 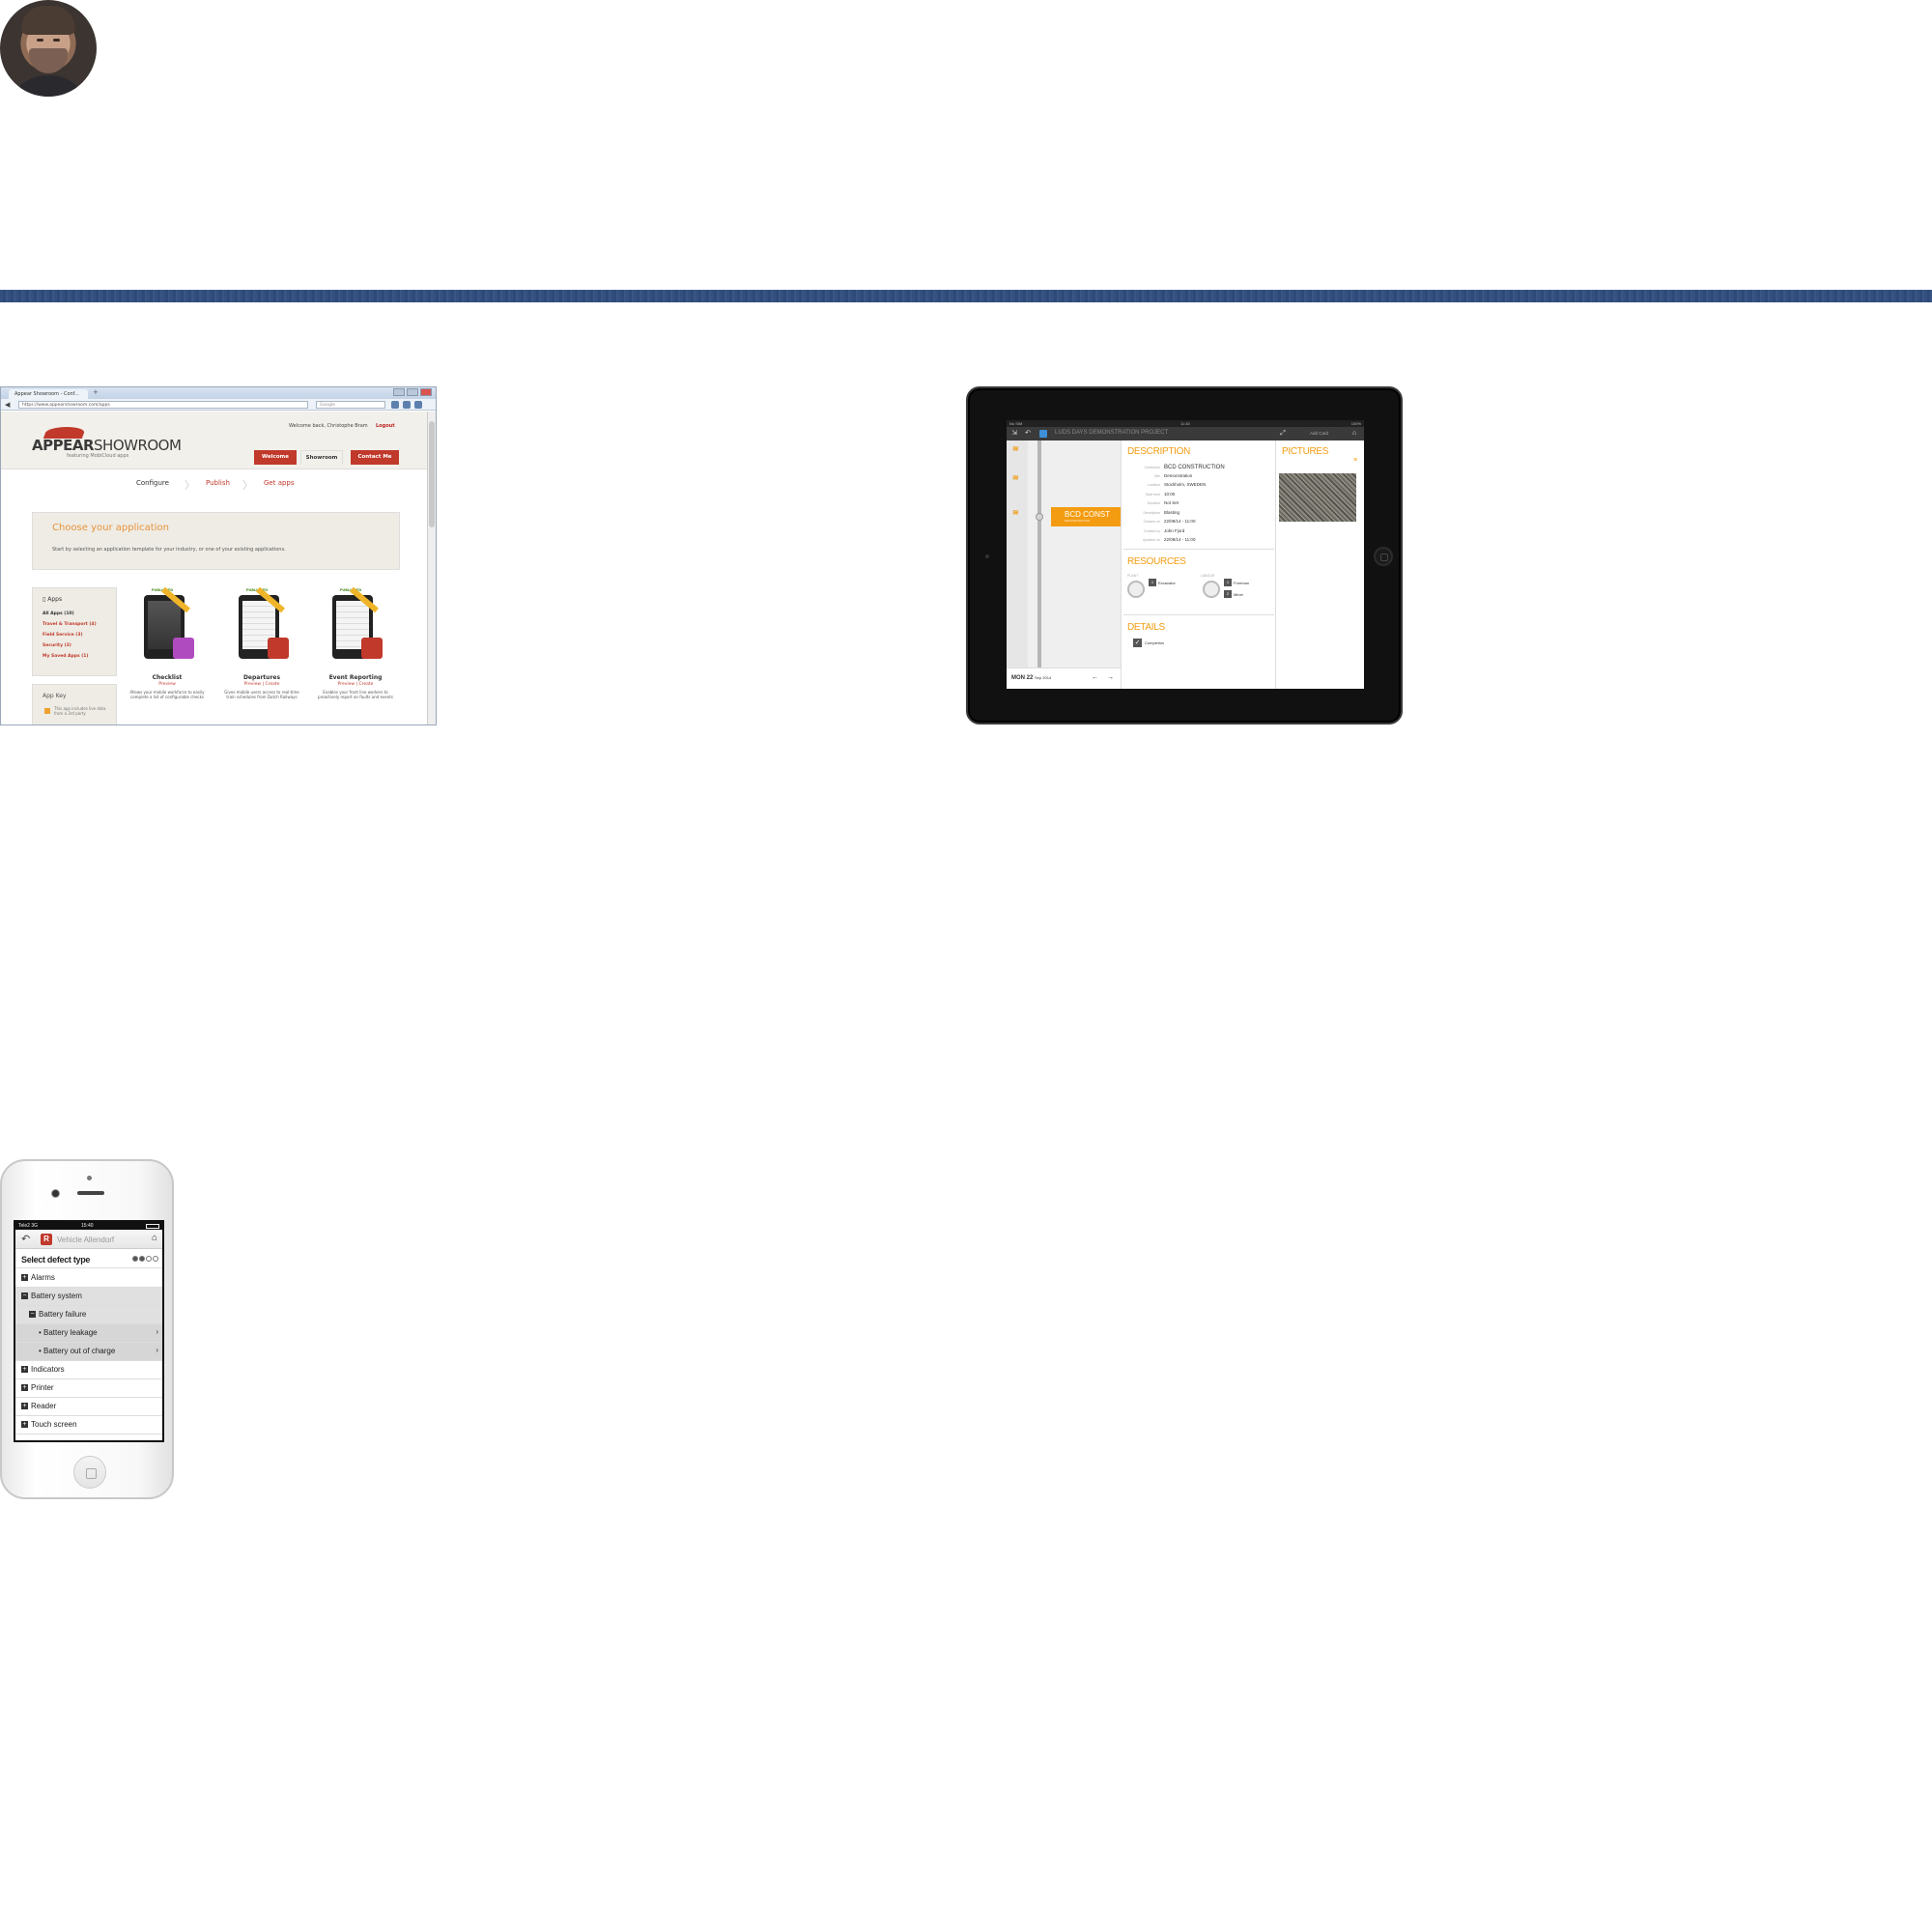 I want to click on defect-label: Alarms, so click(x=43, y=1277).